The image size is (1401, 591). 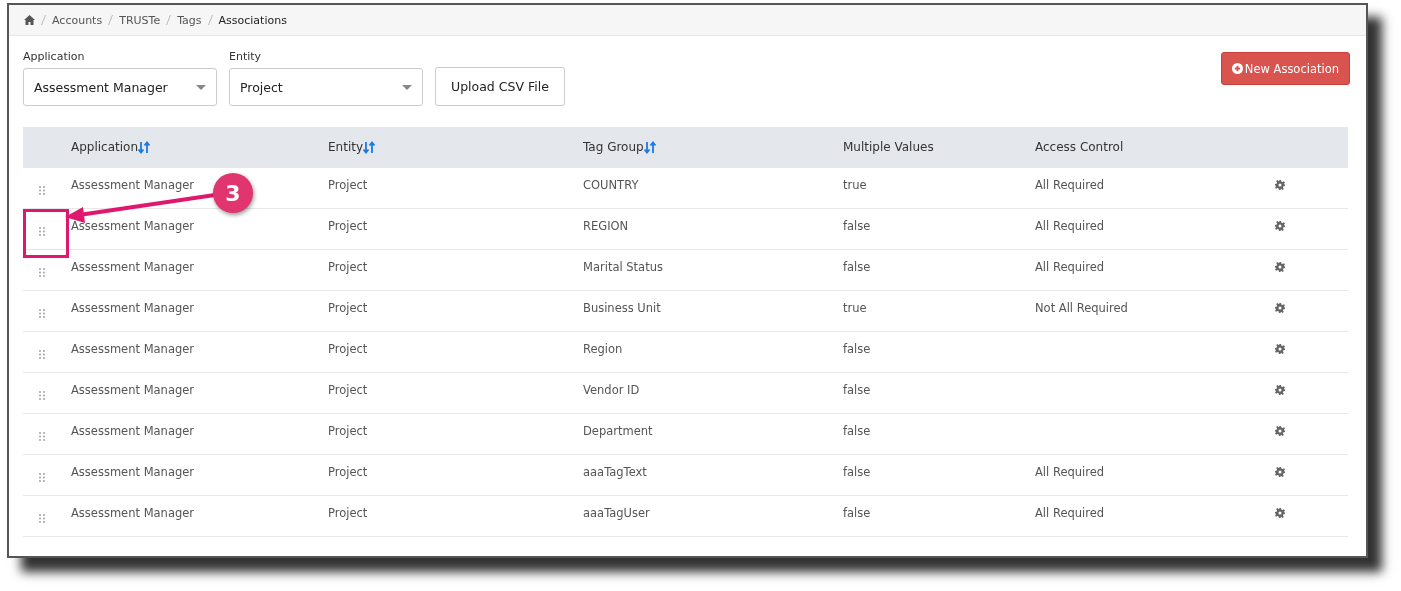 What do you see at coordinates (713, 147) in the screenshot?
I see `column-header: Tag Group` at bounding box center [713, 147].